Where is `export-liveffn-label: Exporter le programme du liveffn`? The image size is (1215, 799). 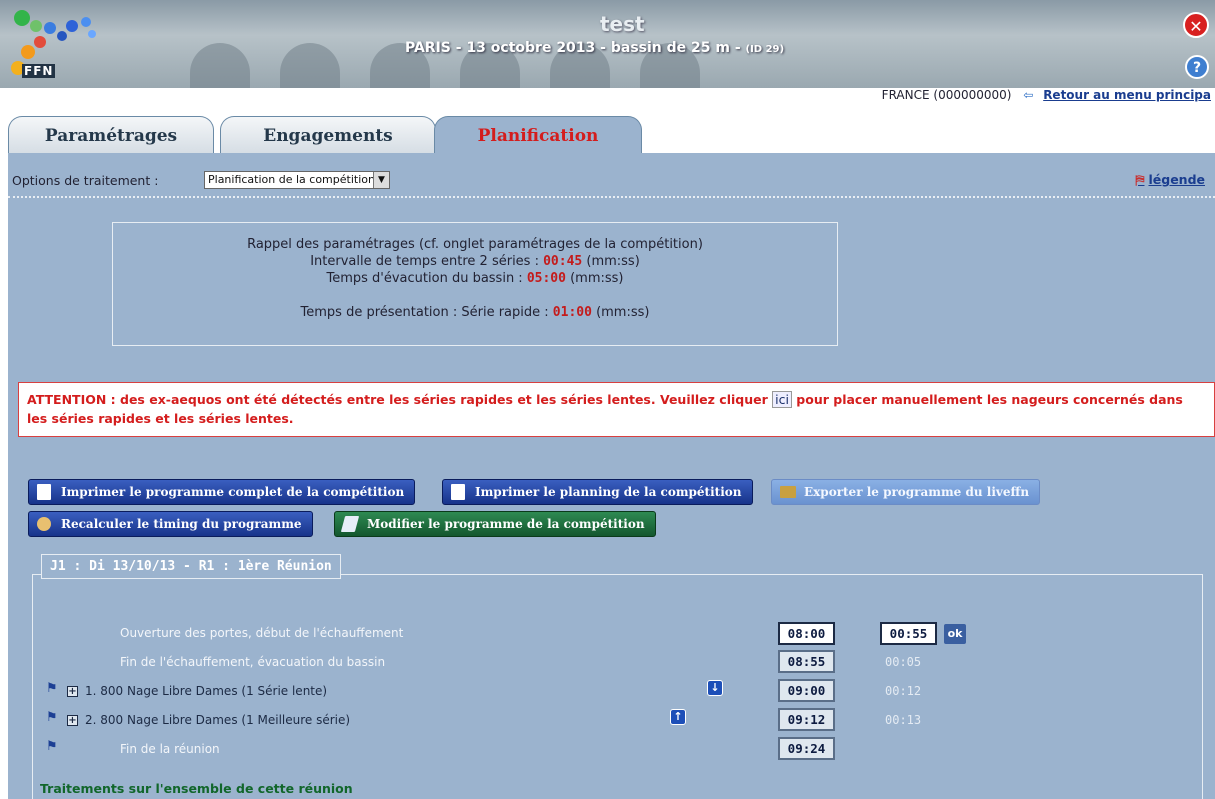
export-liveffn-label: Exporter le programme du liveffn is located at coordinates (917, 492).